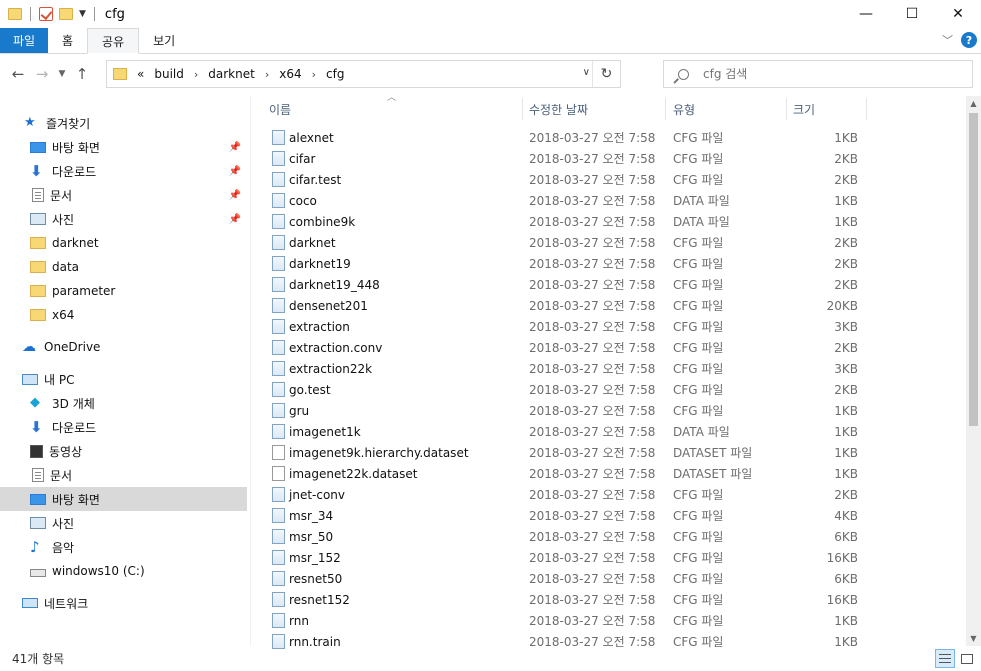 The image size is (981, 671). I want to click on minimize-button: —, so click(866, 14).